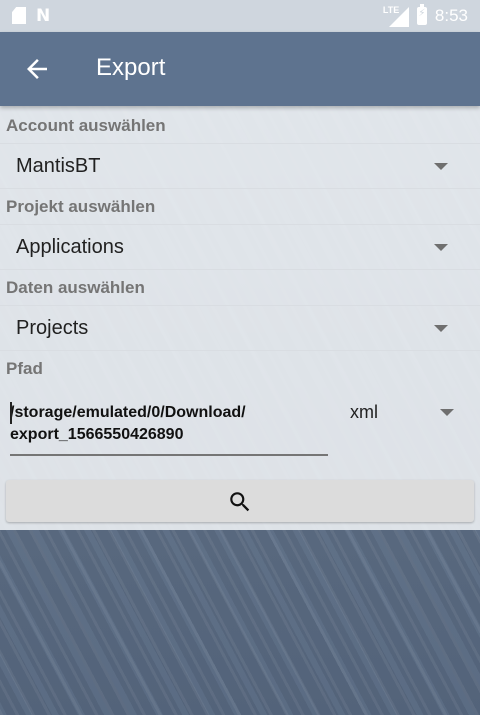 This screenshot has width=480, height=715. What do you see at coordinates (451, 15) in the screenshot?
I see `status-time: 8:53` at bounding box center [451, 15].